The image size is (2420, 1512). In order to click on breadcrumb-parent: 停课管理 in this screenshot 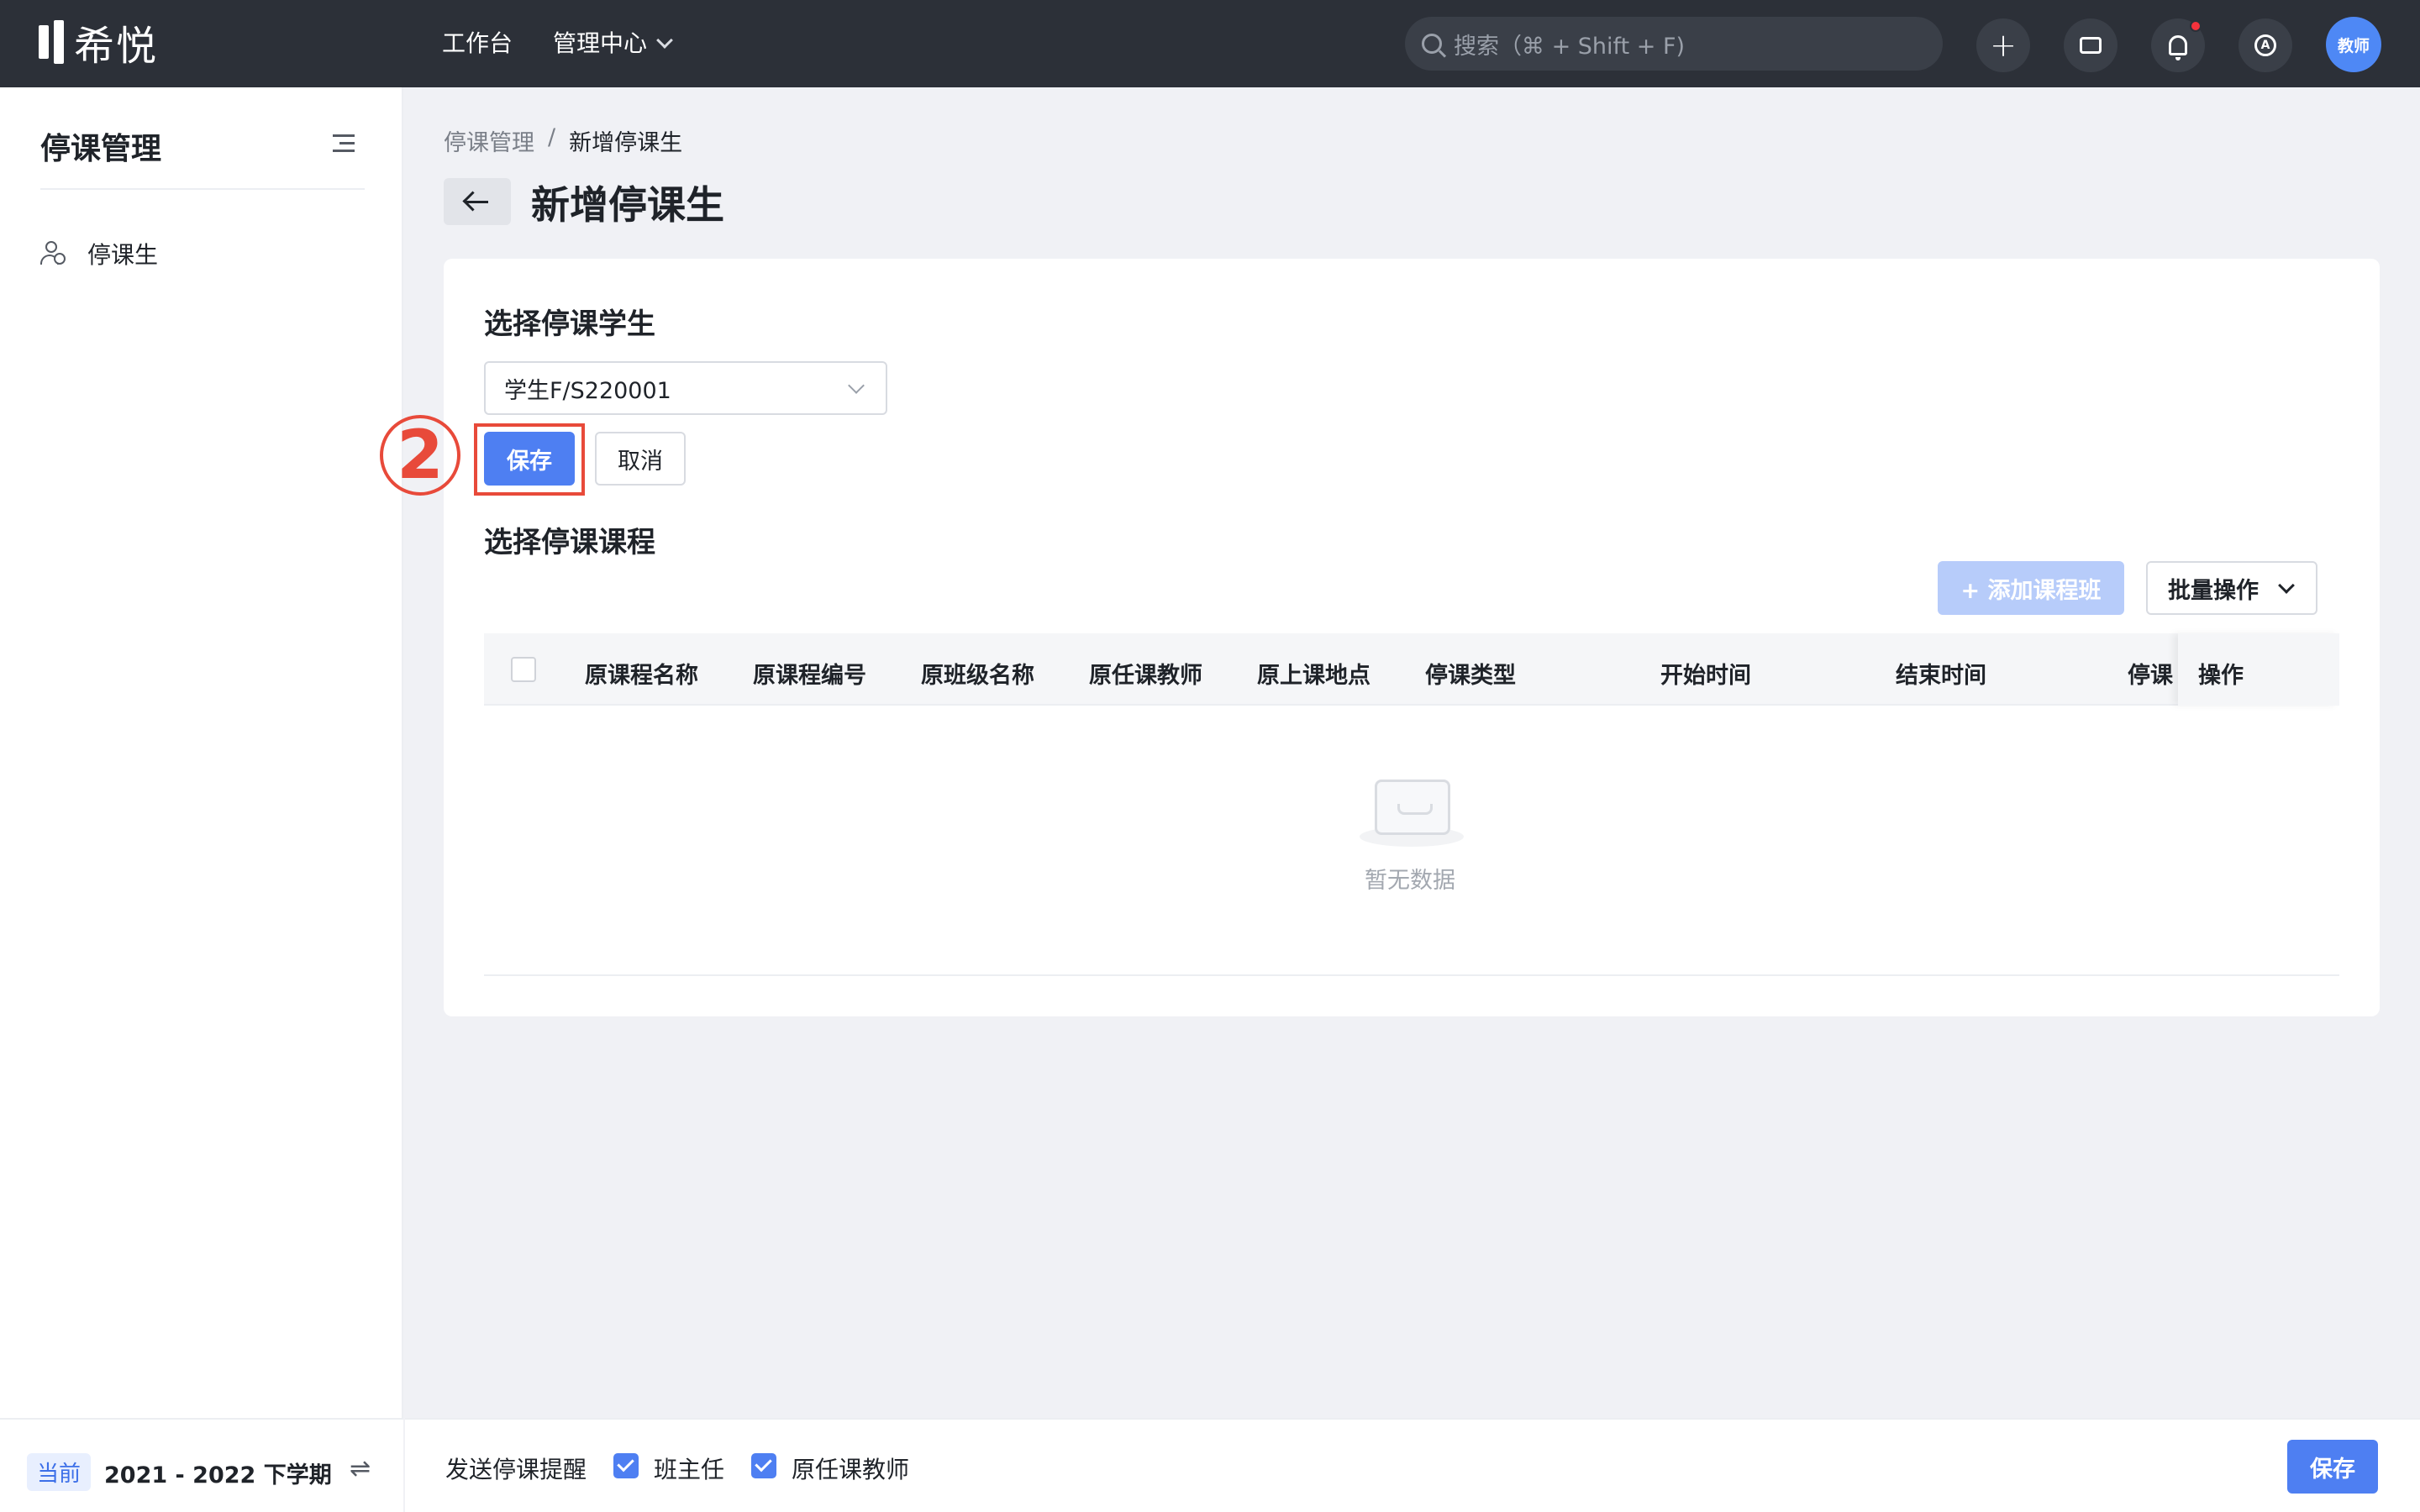, I will do `click(489, 140)`.